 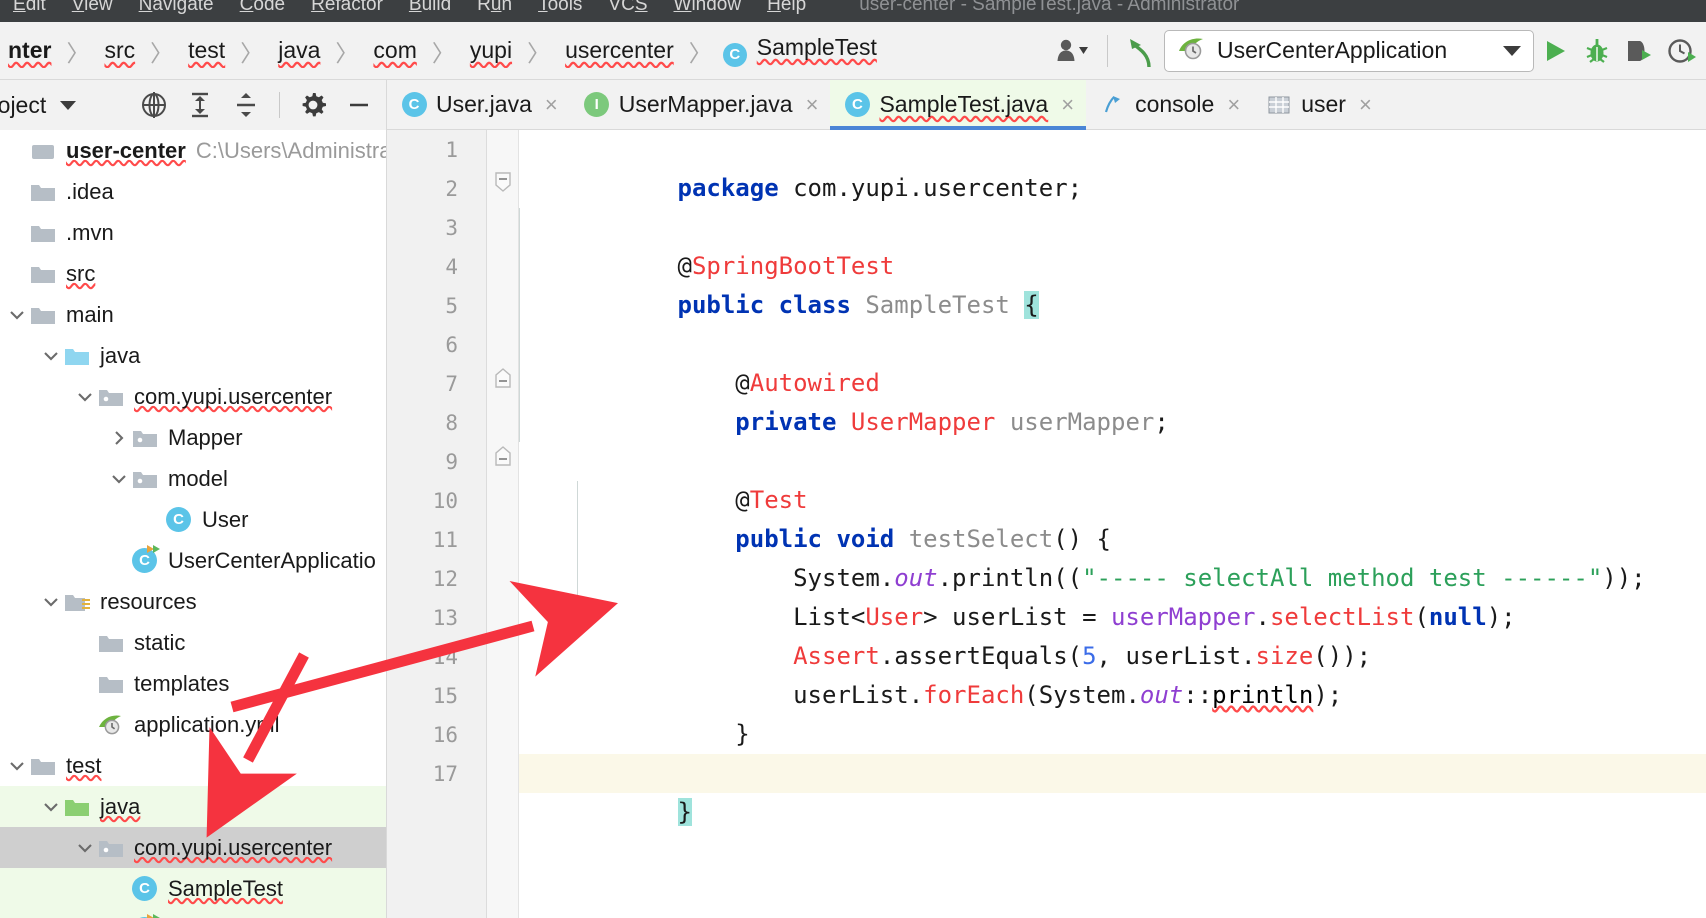 What do you see at coordinates (29, 11) in the screenshot?
I see `menu-edit: Edit` at bounding box center [29, 11].